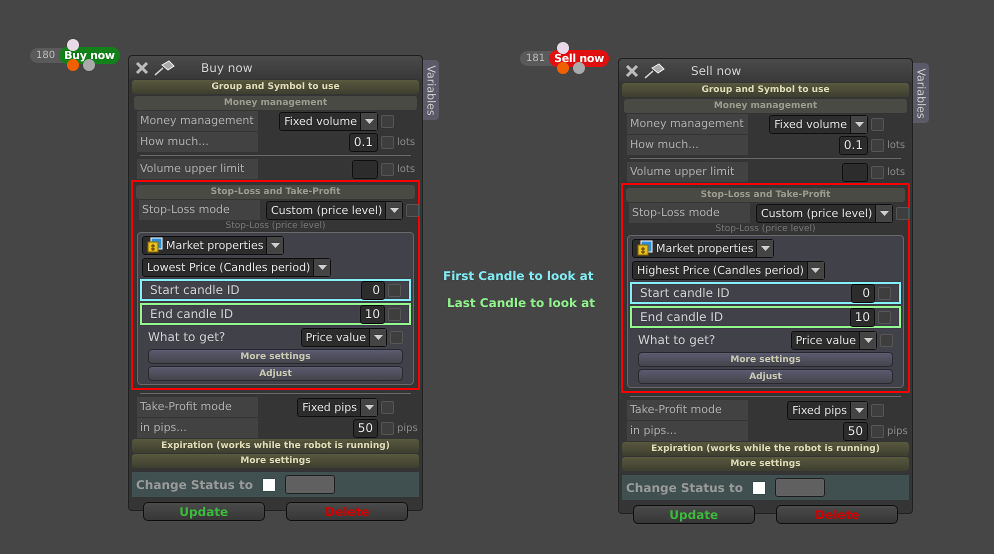 The height and width of the screenshot is (554, 994). I want to click on window-title: Sell now, so click(716, 71).